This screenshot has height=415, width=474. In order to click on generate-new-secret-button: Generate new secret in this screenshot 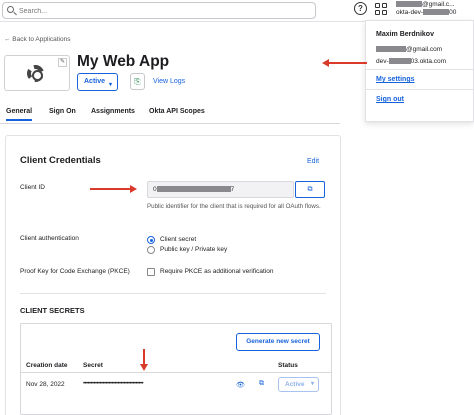, I will do `click(278, 342)`.